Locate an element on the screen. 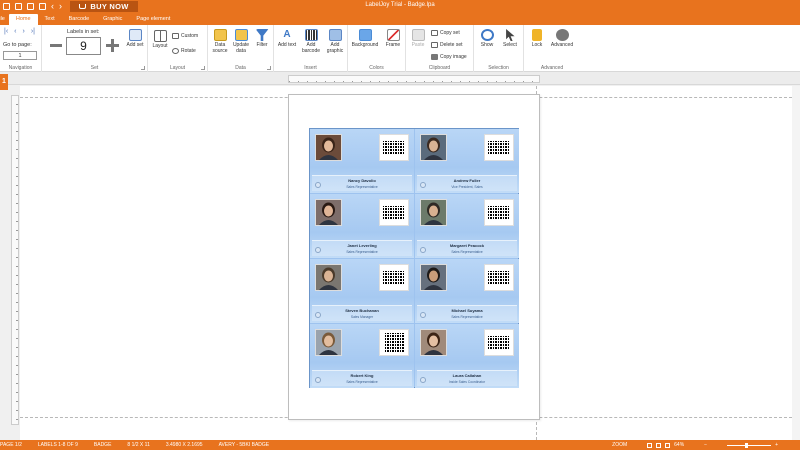 Image resolution: width=800 pixels, height=450 pixels. badge-label: Janet Leverling Sales Representative is located at coordinates (362, 226).